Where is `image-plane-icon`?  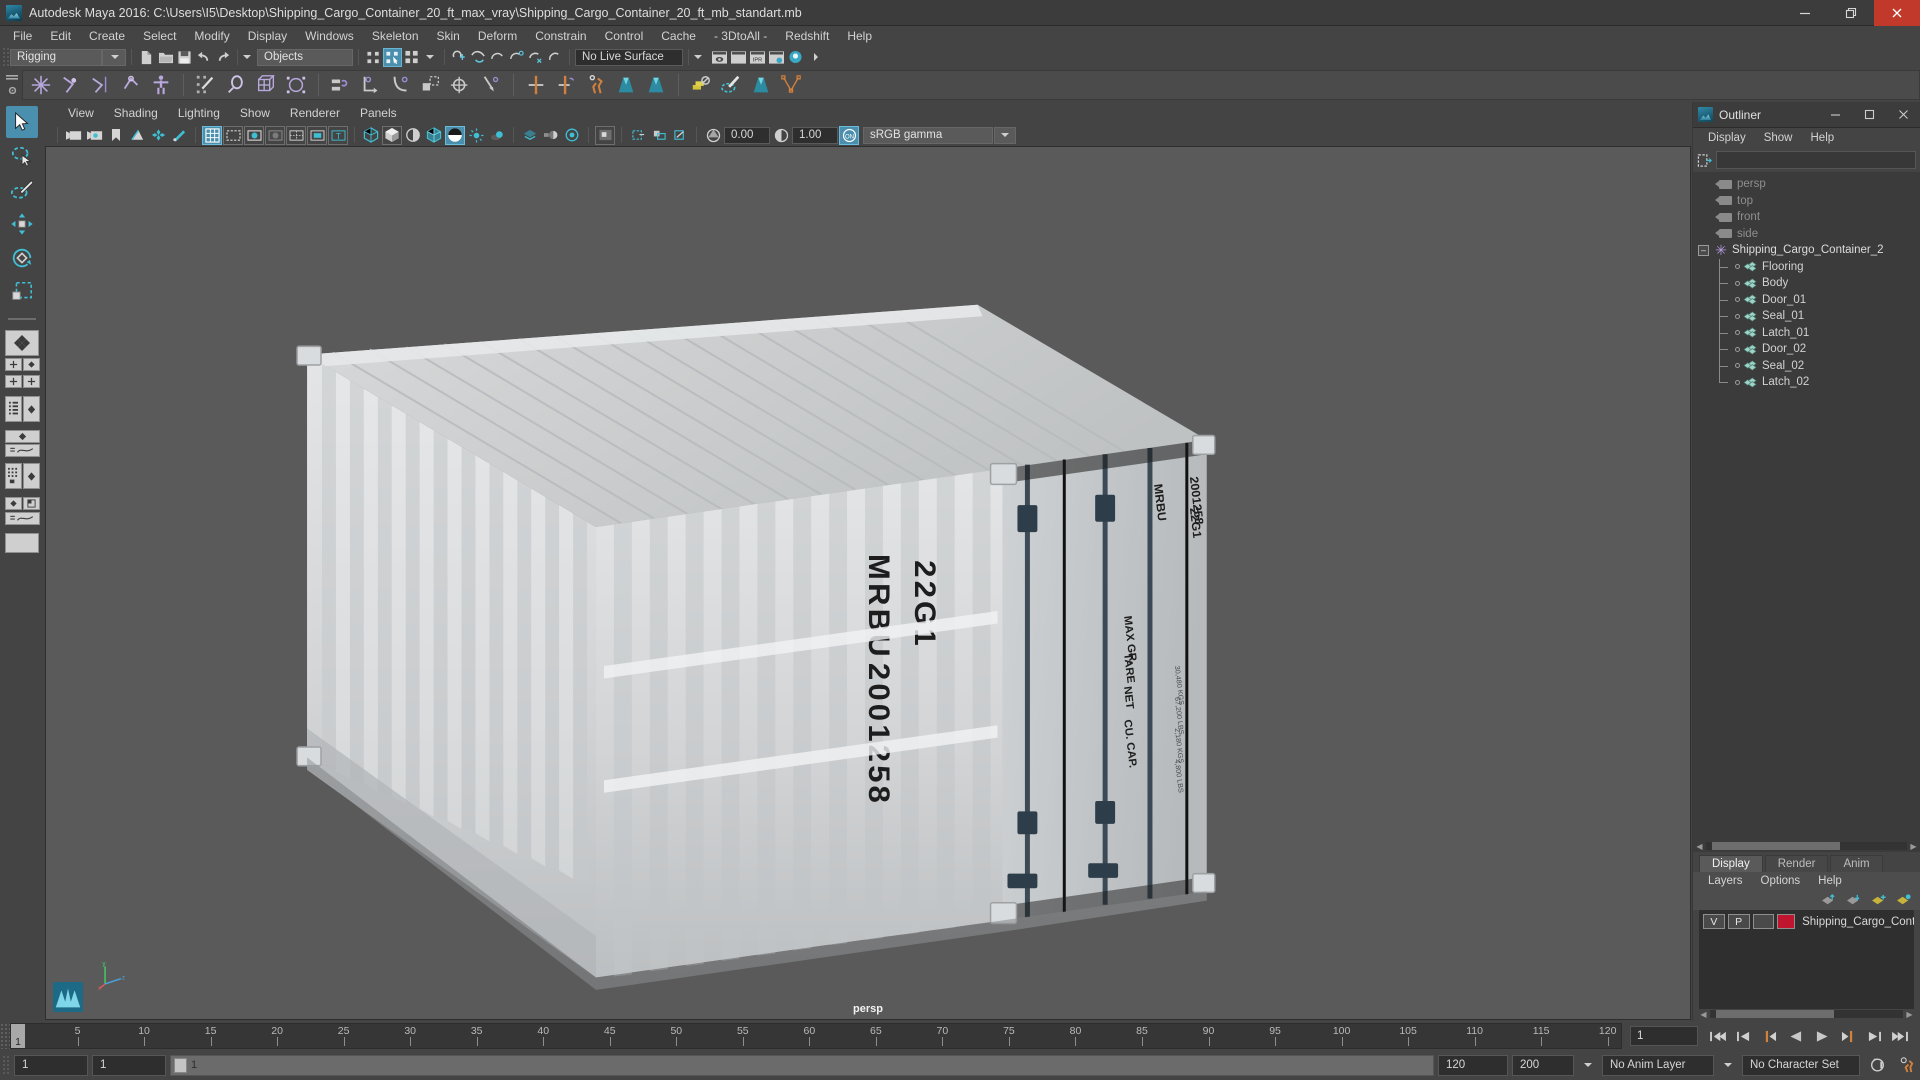
image-plane-icon is located at coordinates (137, 135).